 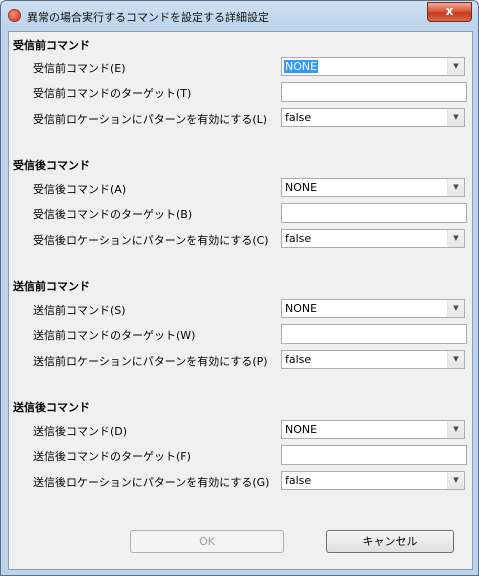 What do you see at coordinates (148, 17) in the screenshot?
I see `window-title: 異常の場合実行するコマンドを設定する詳細設定` at bounding box center [148, 17].